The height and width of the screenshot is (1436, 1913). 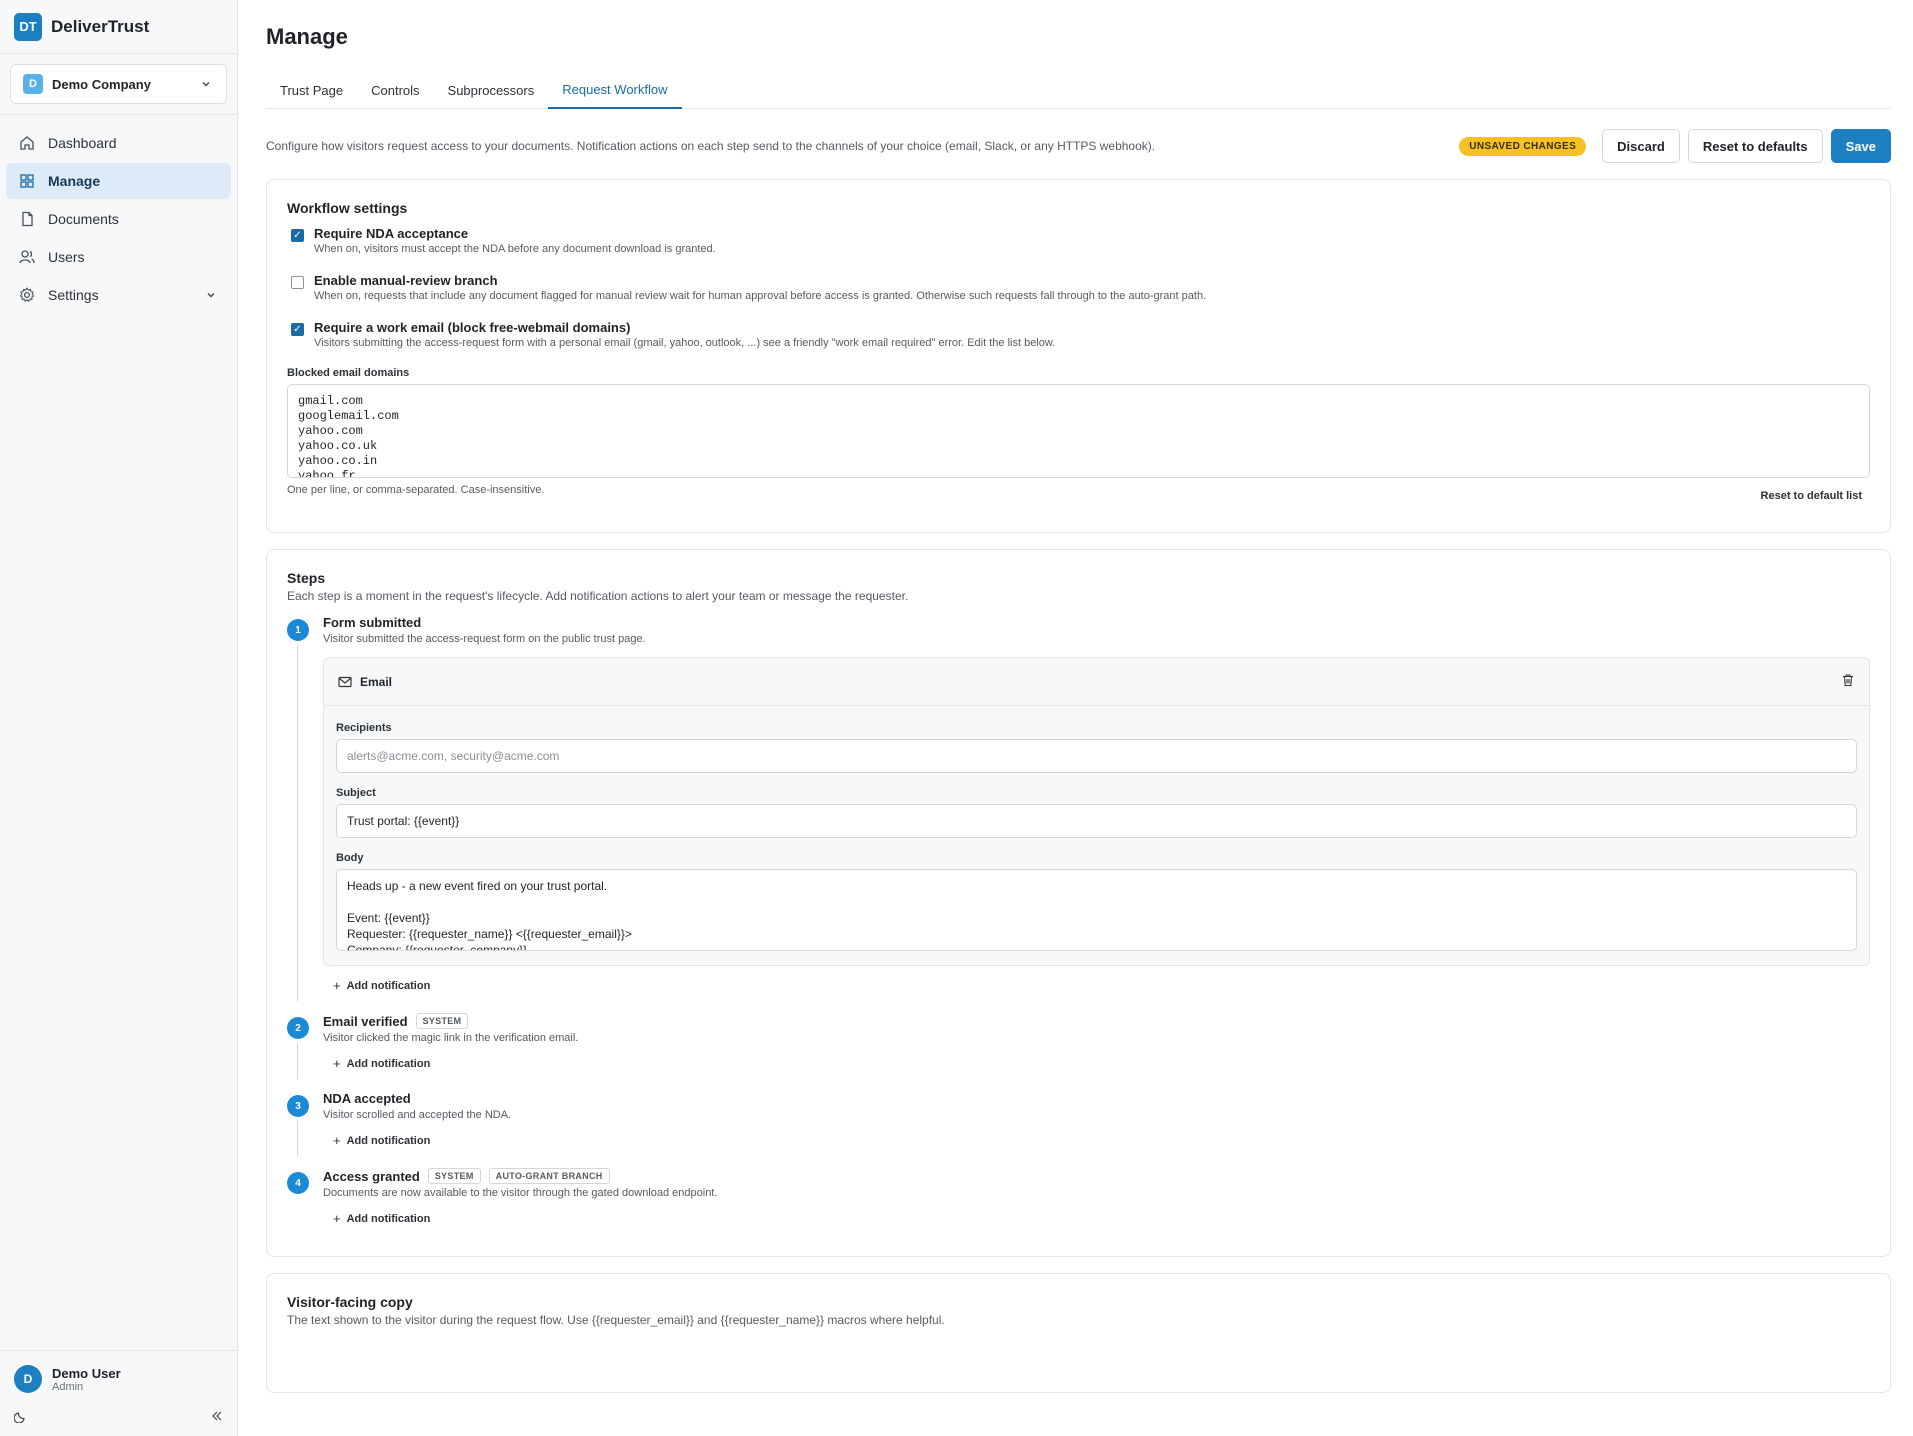 What do you see at coordinates (364, 728) in the screenshot?
I see `recipients-label: Recipients` at bounding box center [364, 728].